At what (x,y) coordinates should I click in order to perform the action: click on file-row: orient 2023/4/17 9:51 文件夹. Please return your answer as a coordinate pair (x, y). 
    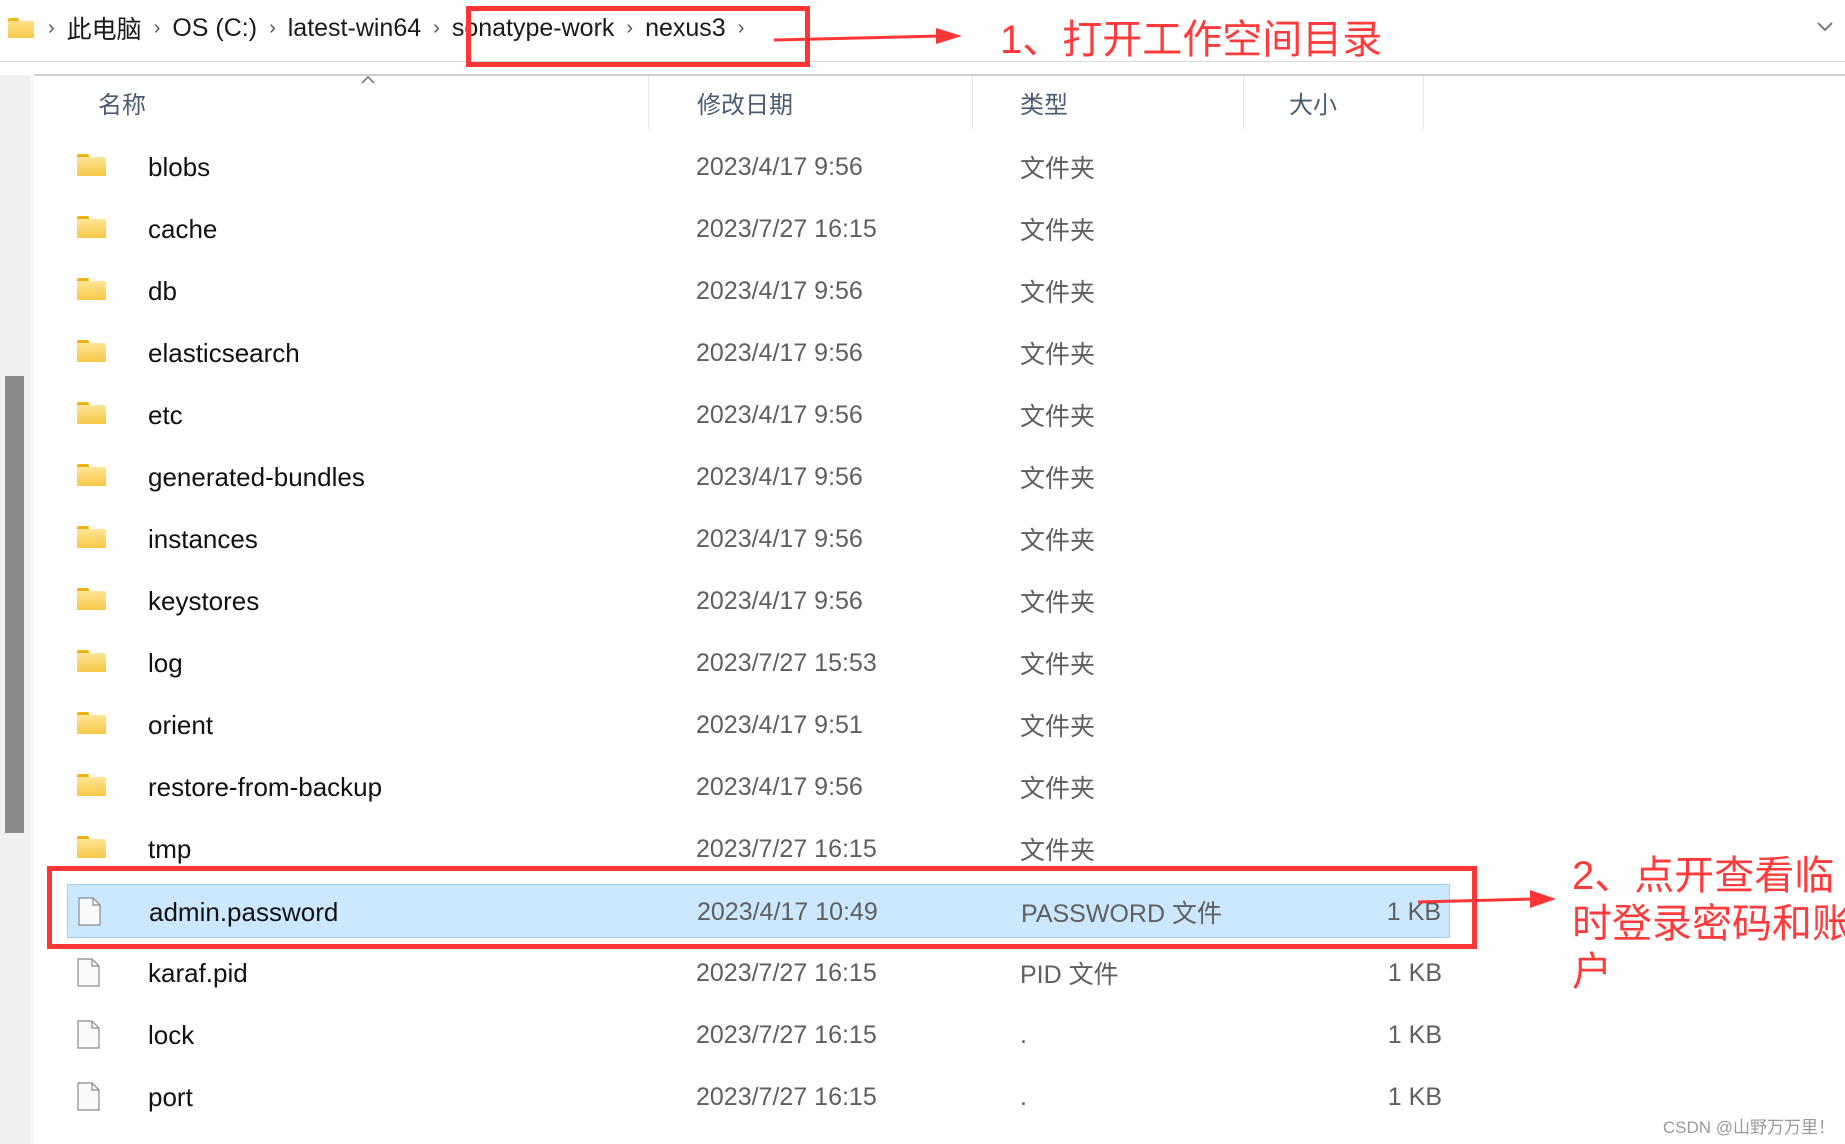
    Looking at the image, I should click on (758, 725).